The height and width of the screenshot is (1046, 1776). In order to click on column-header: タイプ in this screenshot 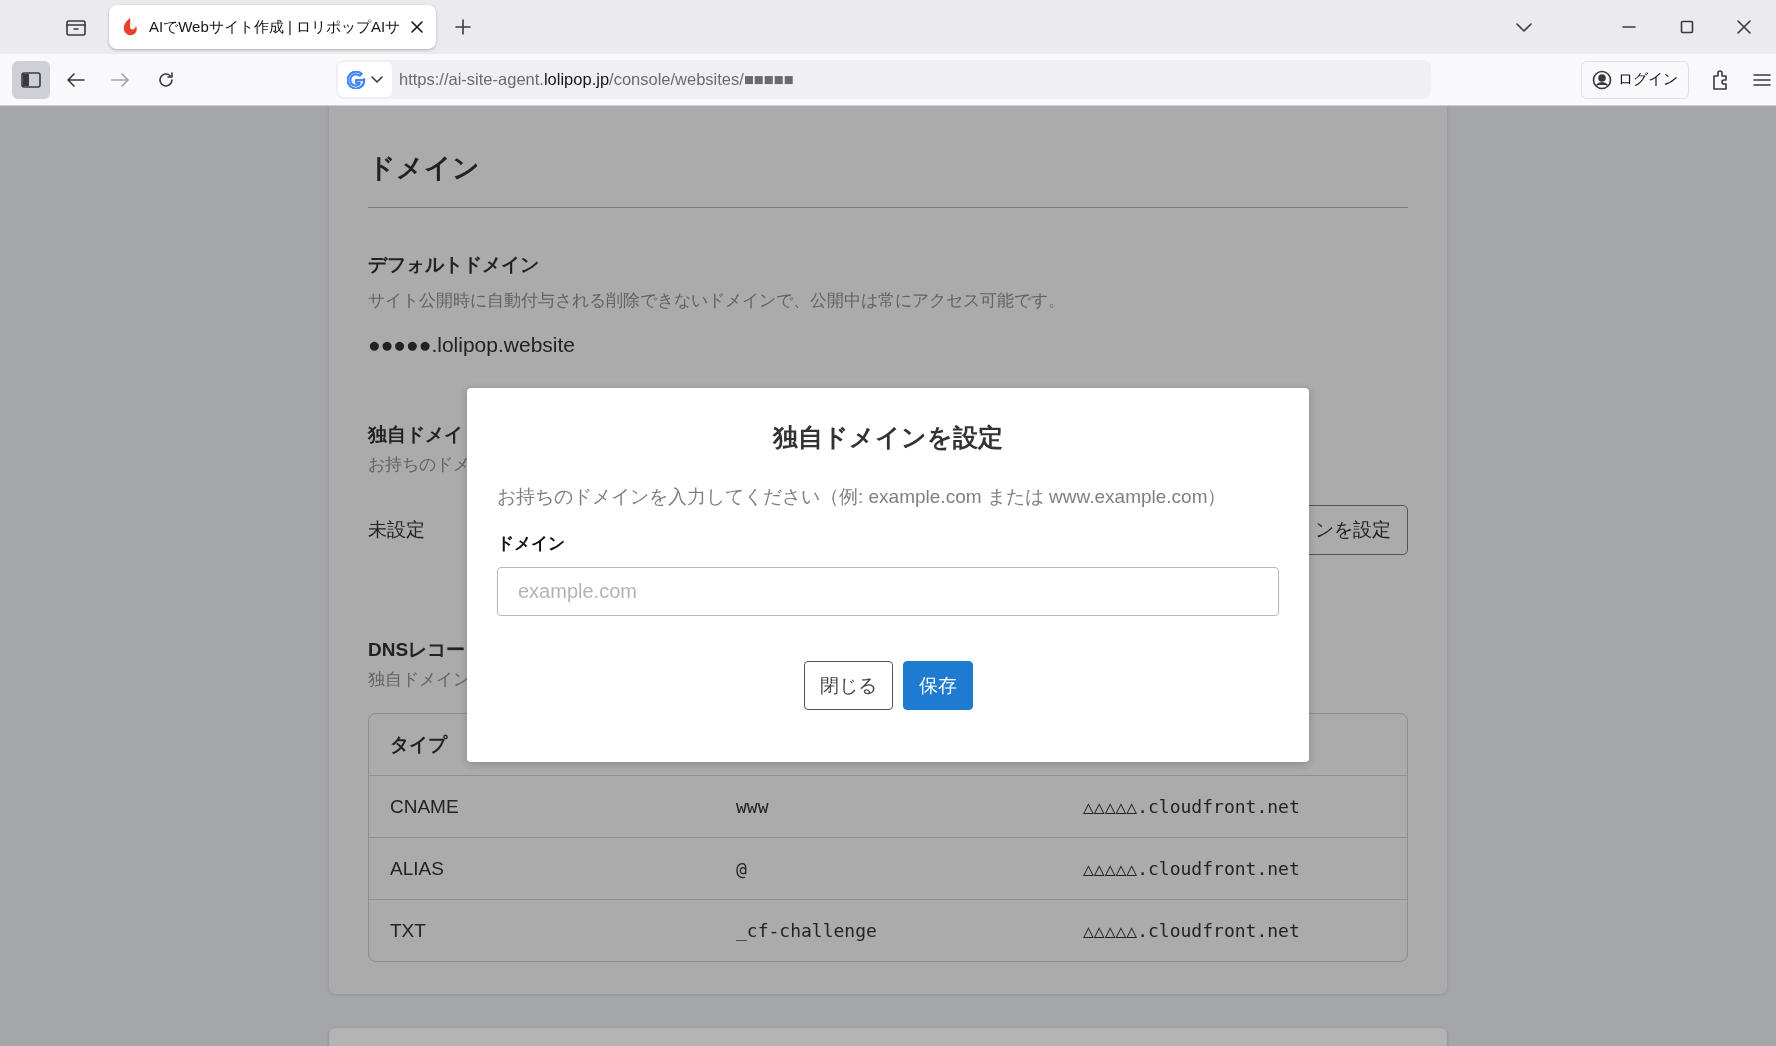, I will do `click(419, 744)`.